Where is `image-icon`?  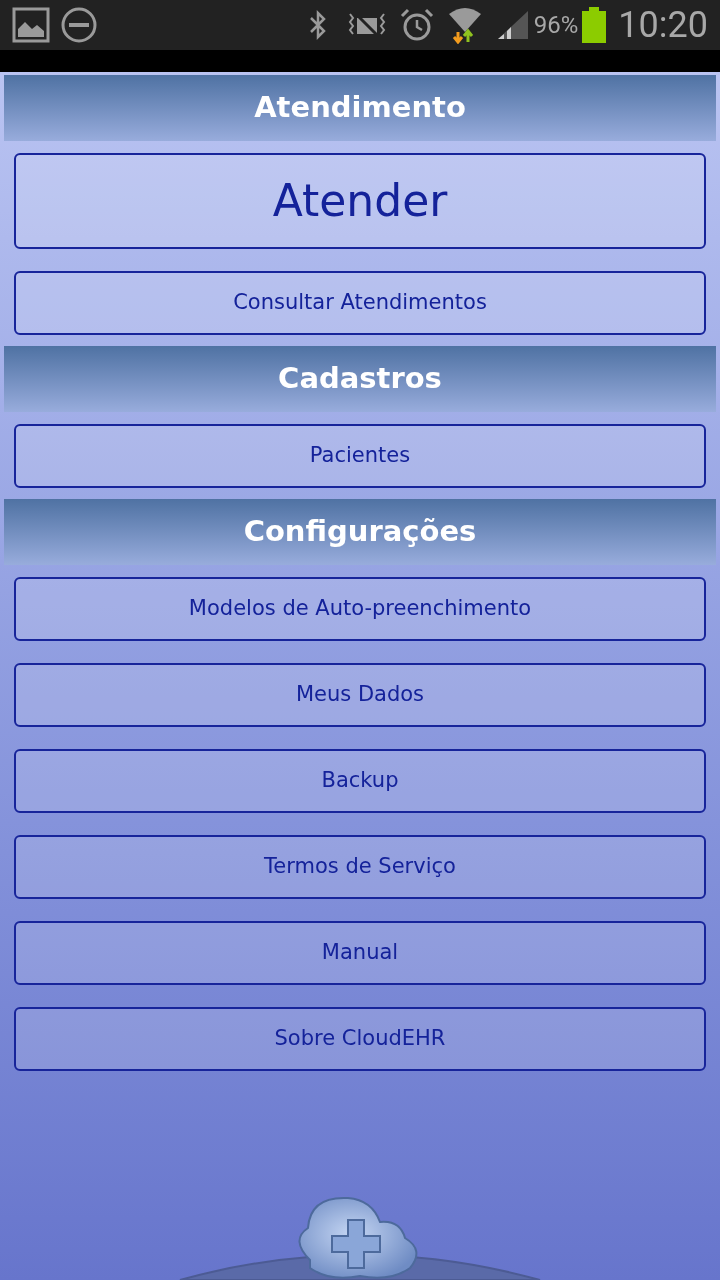 image-icon is located at coordinates (31, 25).